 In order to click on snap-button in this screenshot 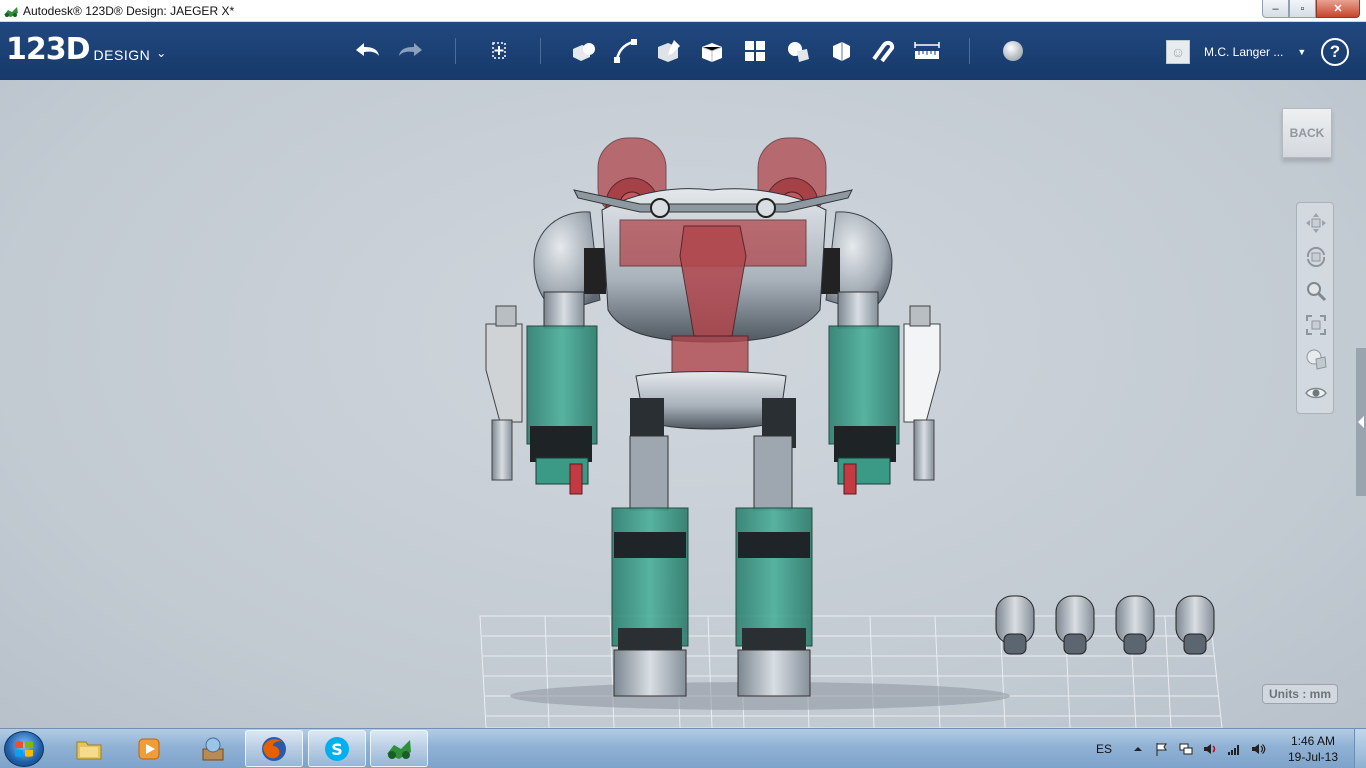, I will do `click(883, 51)`.